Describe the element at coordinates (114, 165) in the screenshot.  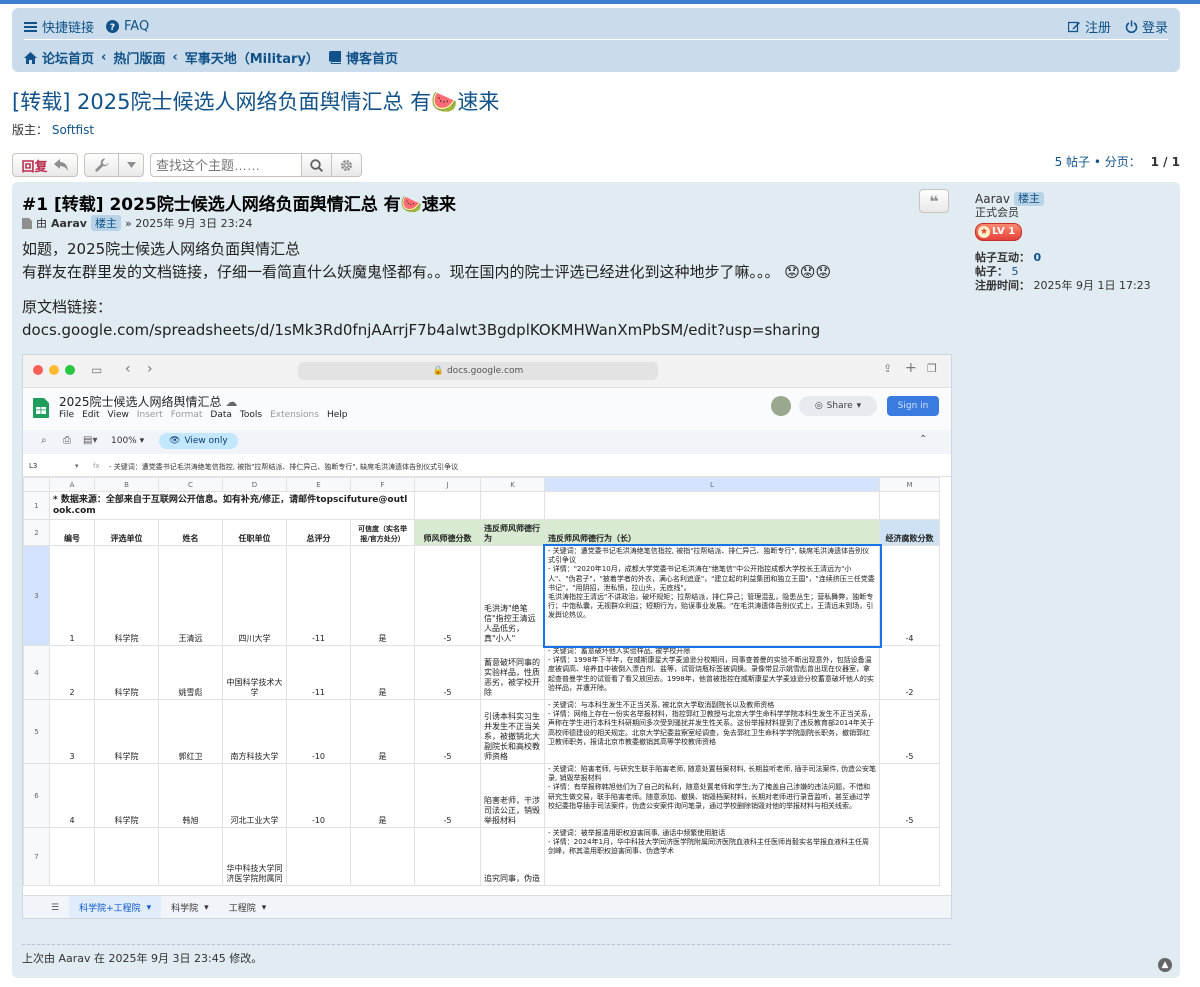
I see `topic-tools-button` at that location.